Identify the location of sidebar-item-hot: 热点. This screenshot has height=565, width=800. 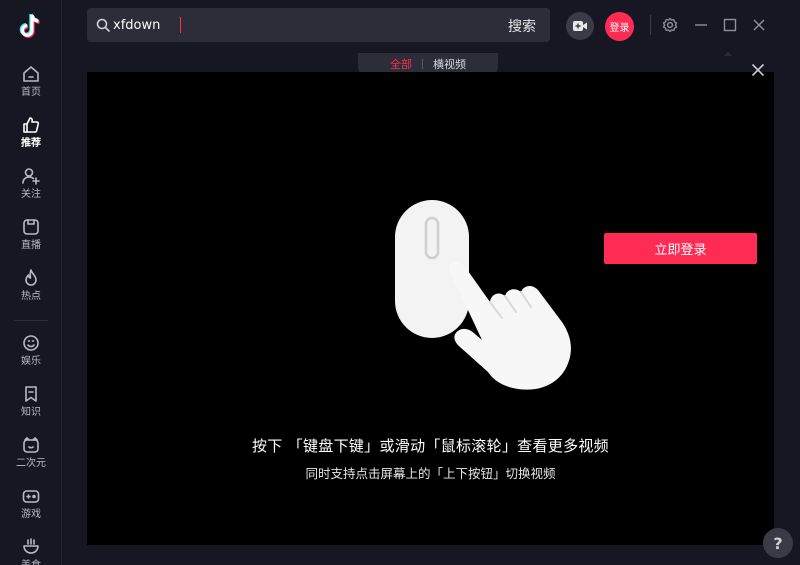
(31, 292).